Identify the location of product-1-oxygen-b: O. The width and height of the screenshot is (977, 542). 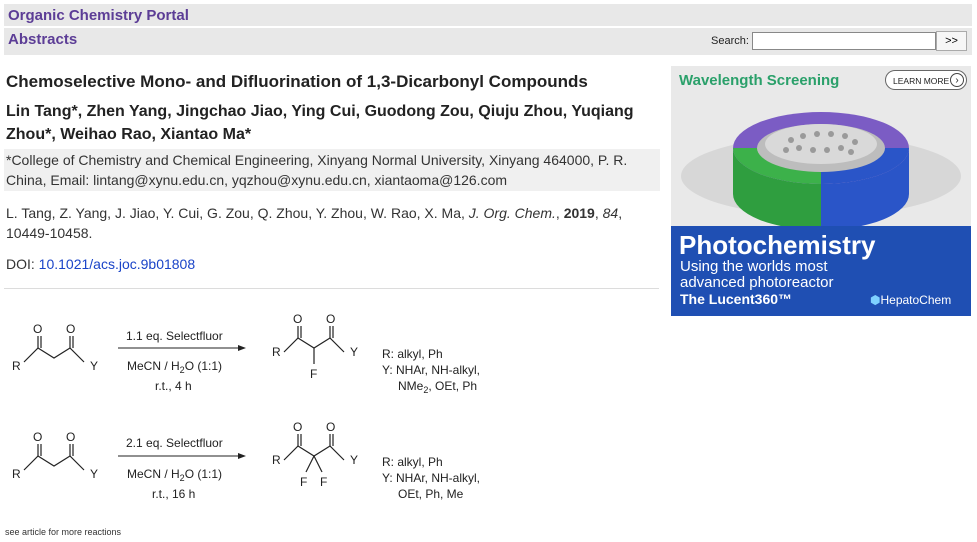
(330, 319).